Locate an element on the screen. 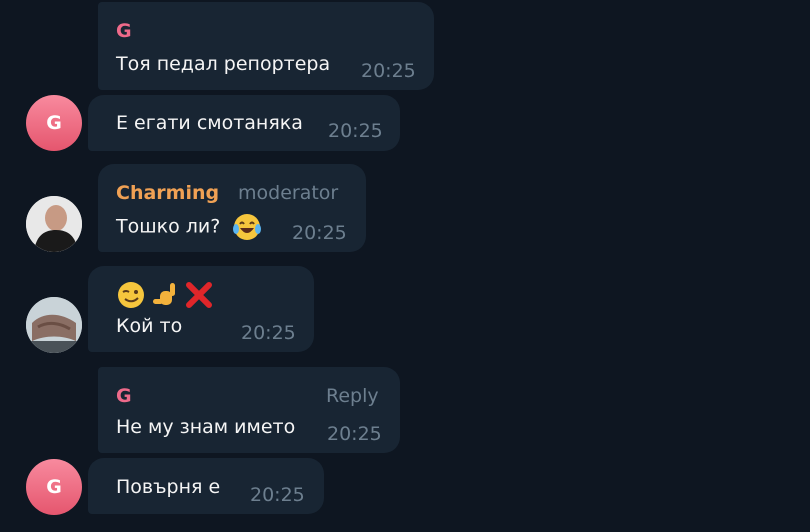 The height and width of the screenshot is (532, 810). message-bubble-5: G Reply Не му знам името 20:25 is located at coordinates (249, 410).